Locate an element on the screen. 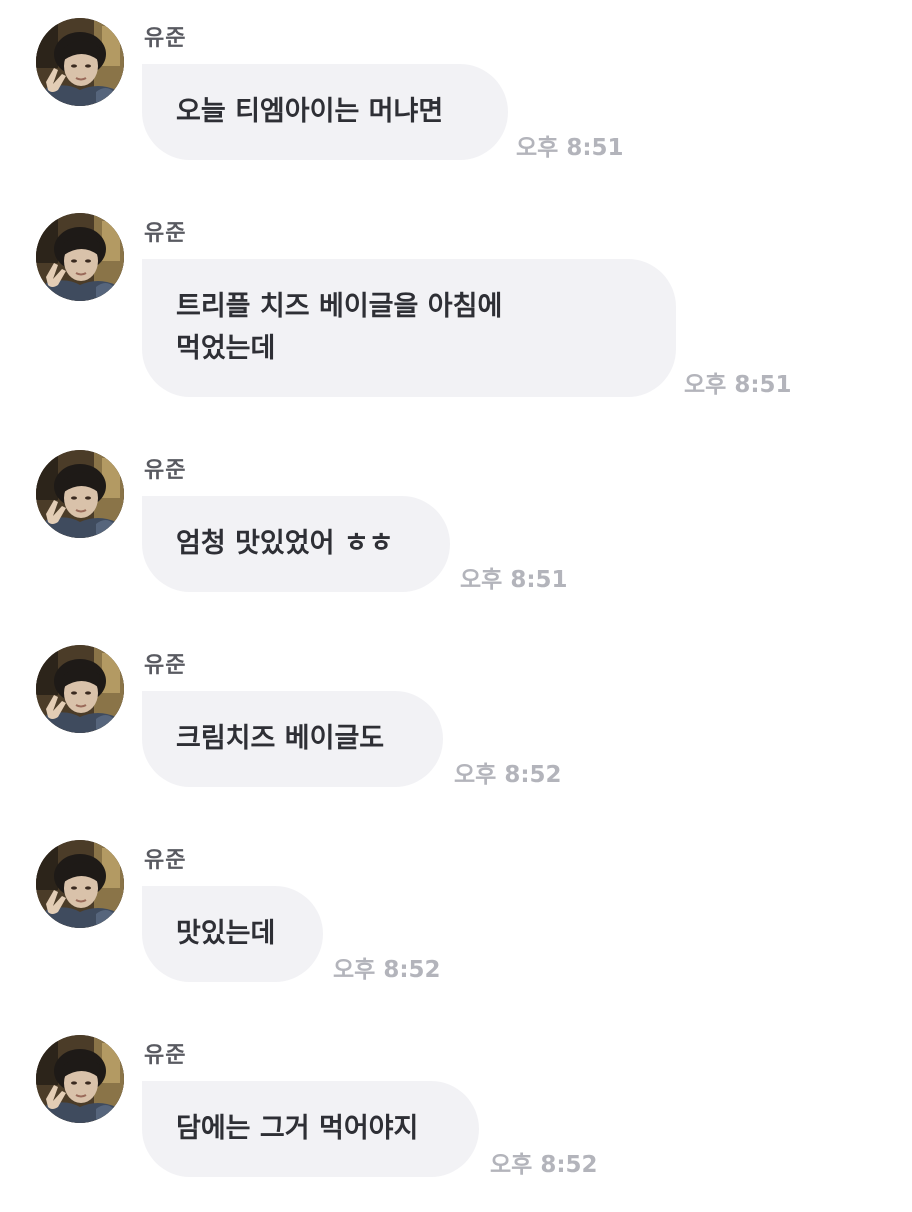  message-bubble: 트리플 치즈 베이글을 아침에 먹었는데 is located at coordinates (409, 328).